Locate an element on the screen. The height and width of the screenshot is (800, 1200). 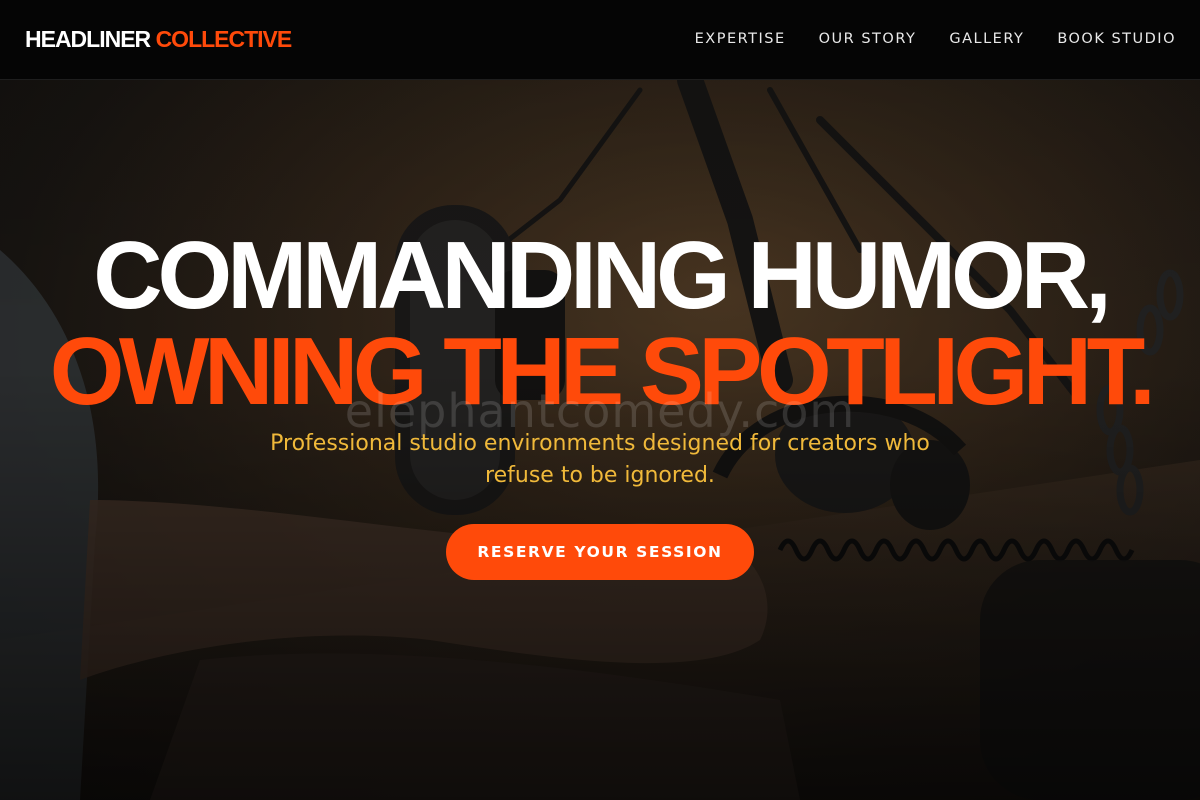
nav-item-book-studio: BOOK STUDIO is located at coordinates (1116, 39).